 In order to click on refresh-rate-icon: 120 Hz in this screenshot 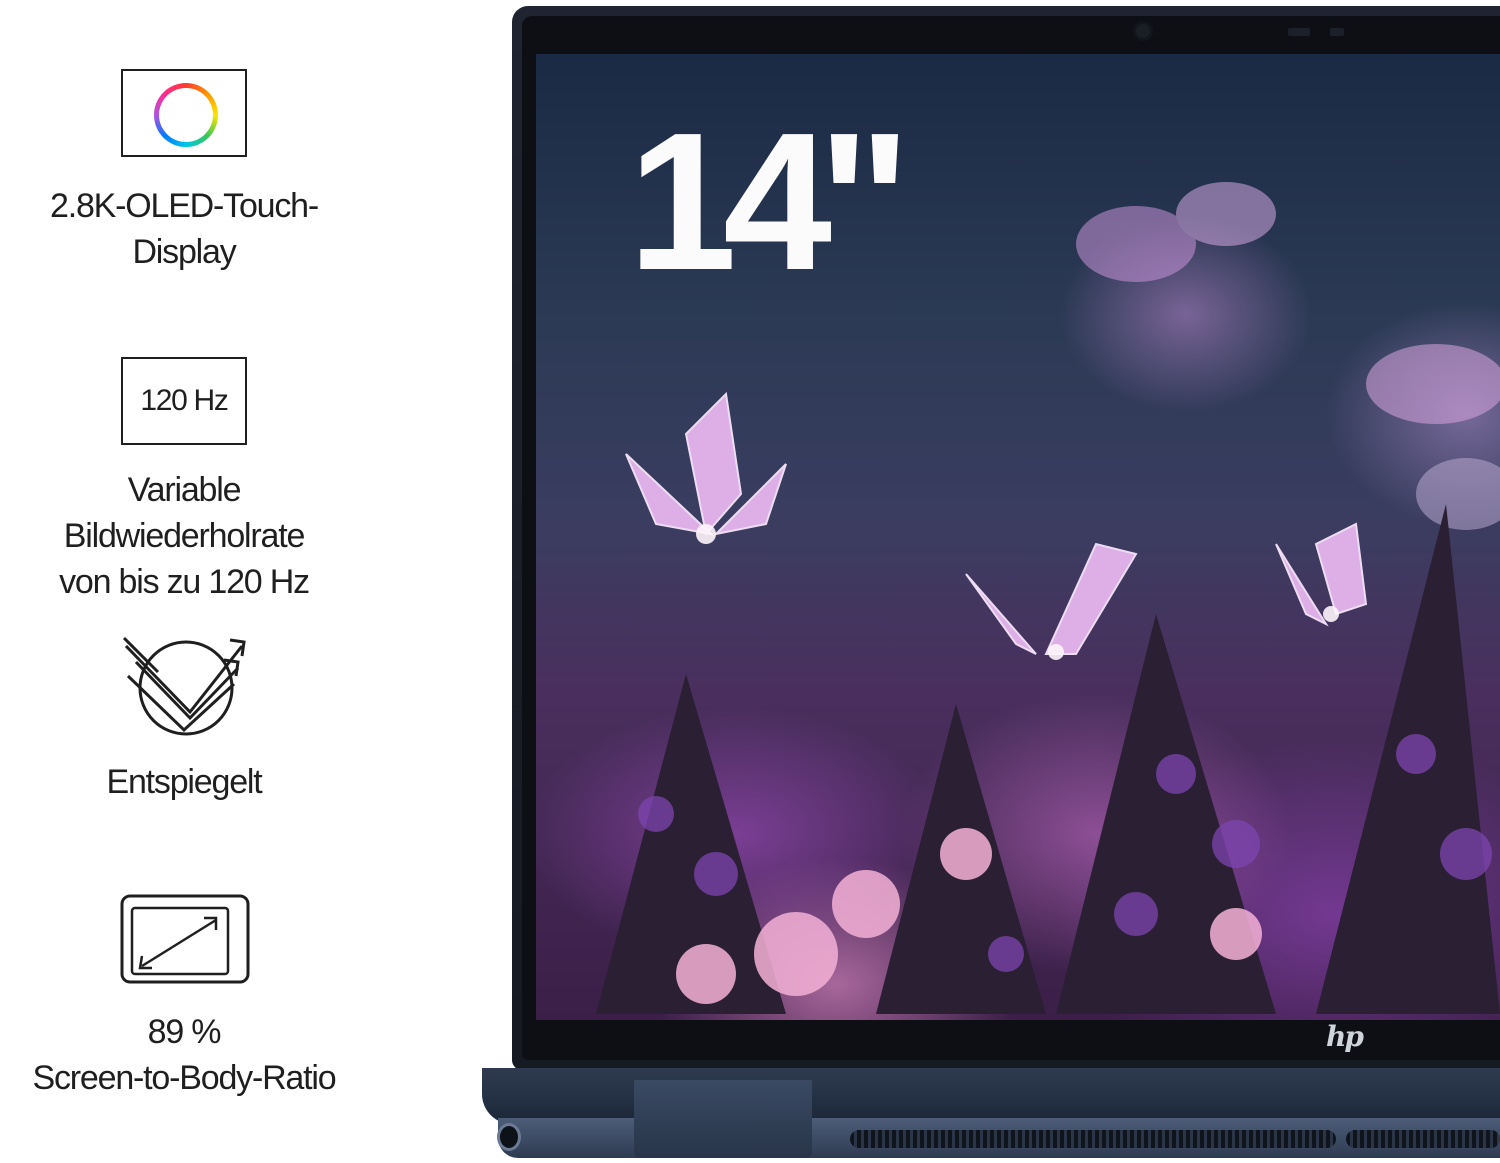, I will do `click(184, 401)`.